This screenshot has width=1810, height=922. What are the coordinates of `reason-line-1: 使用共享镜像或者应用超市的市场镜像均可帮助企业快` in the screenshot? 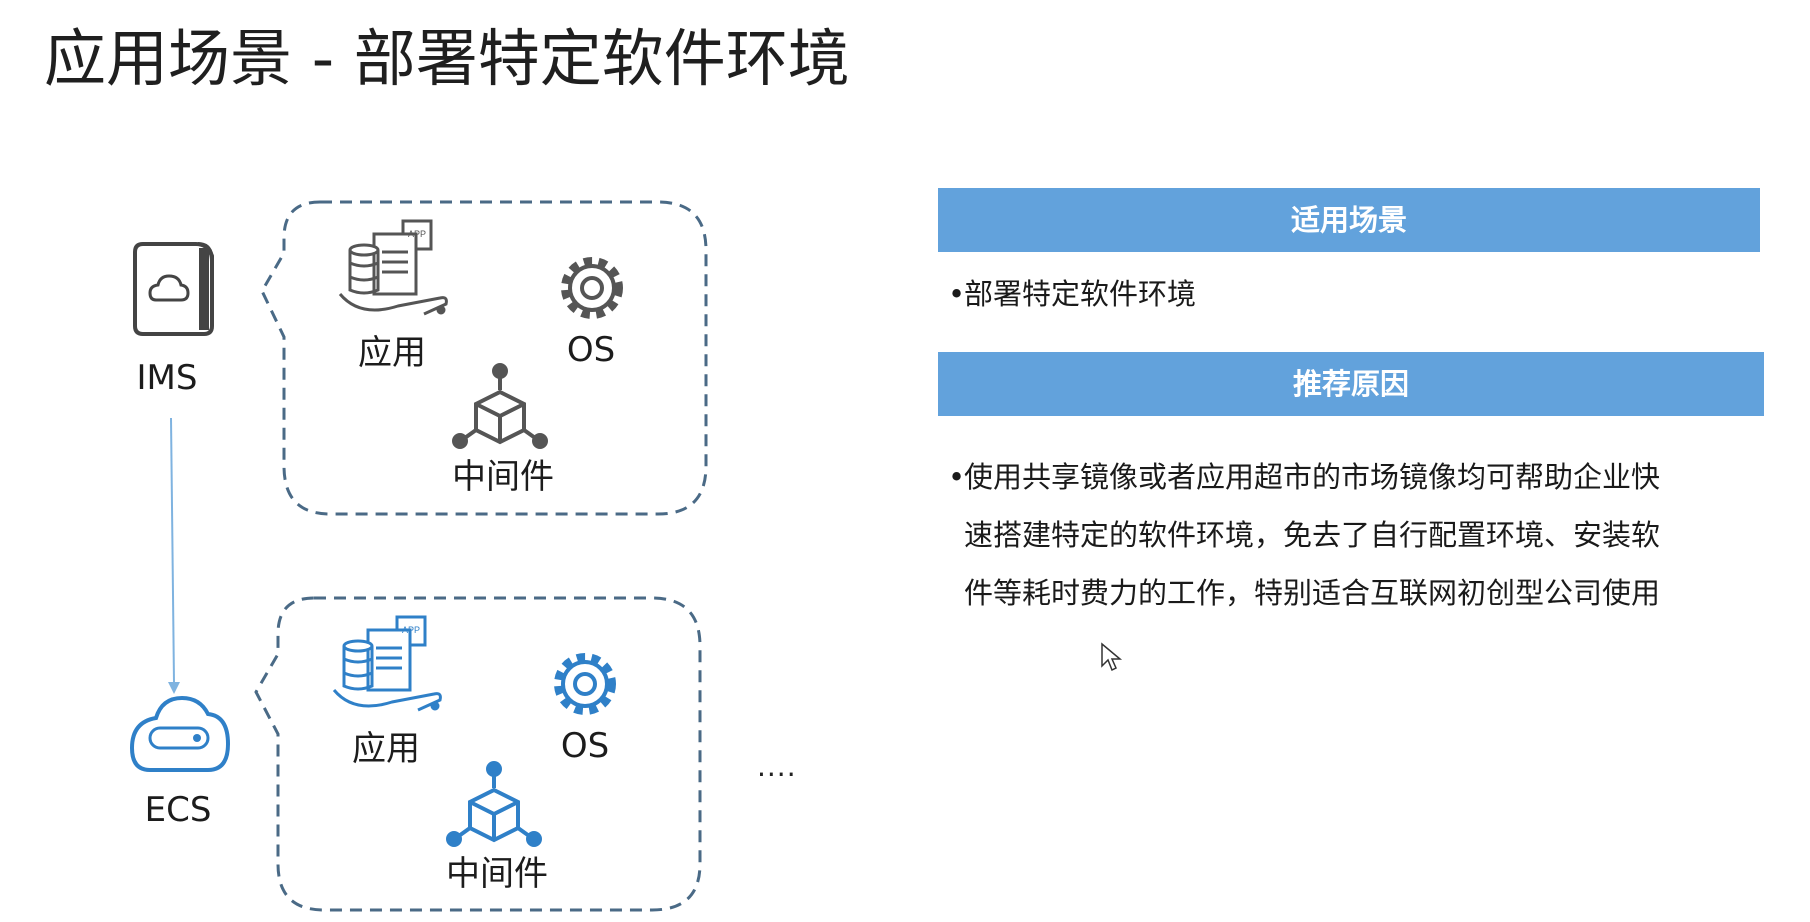 It's located at (1312, 477).